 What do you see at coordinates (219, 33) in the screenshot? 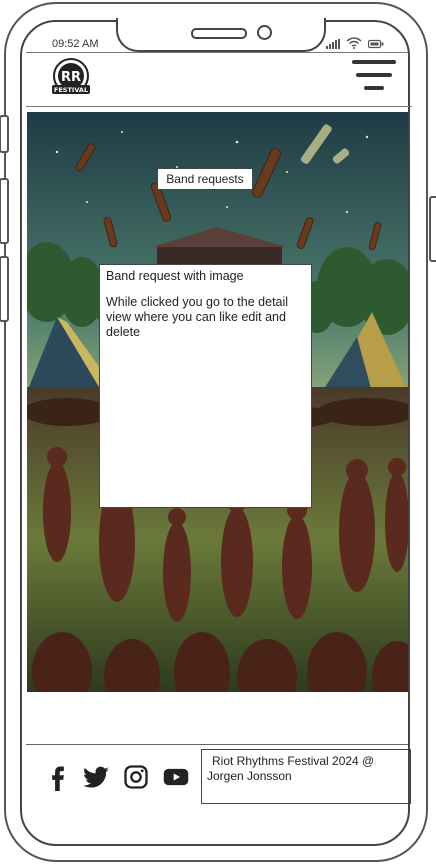
I see `speaker-grille` at bounding box center [219, 33].